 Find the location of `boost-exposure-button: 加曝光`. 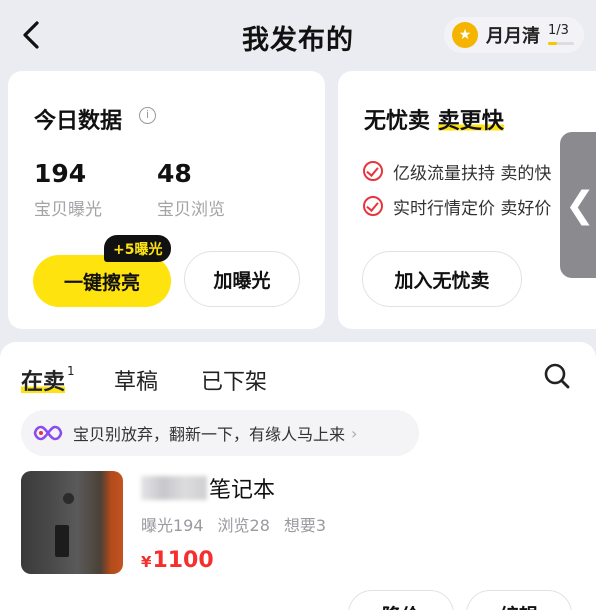

boost-exposure-button: 加曝光 is located at coordinates (242, 279).